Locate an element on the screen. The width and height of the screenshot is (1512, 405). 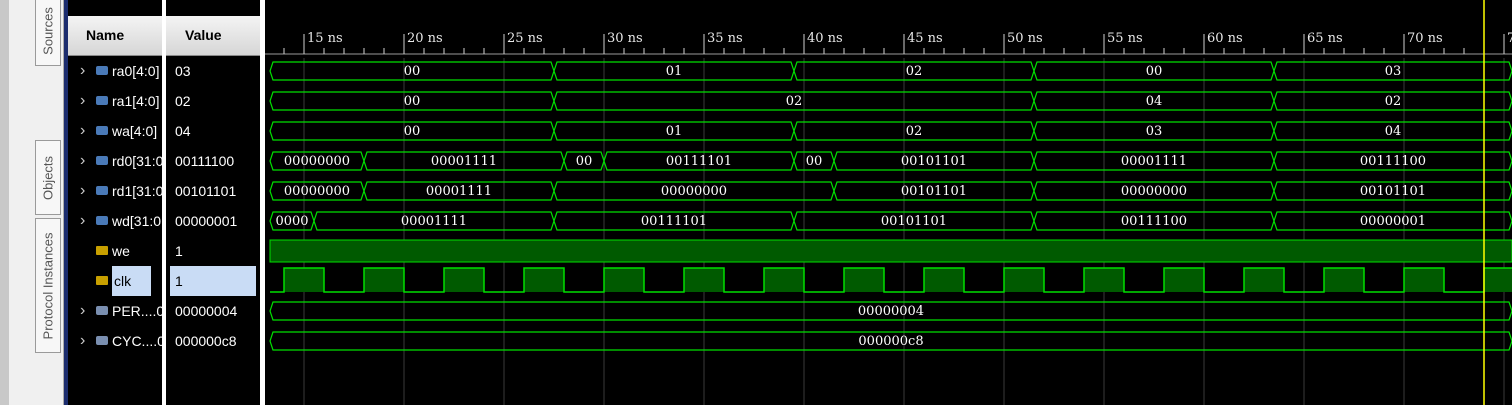
signal-value: 1 is located at coordinates (179, 251).